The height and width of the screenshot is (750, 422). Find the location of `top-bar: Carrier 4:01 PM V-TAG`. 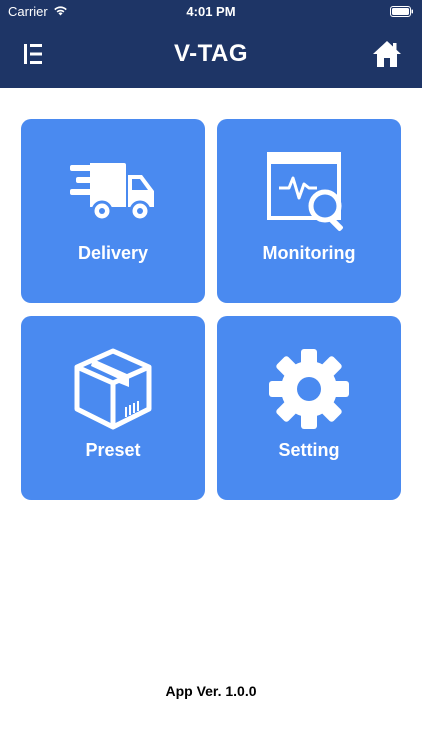

top-bar: Carrier 4:01 PM V-TAG is located at coordinates (211, 44).